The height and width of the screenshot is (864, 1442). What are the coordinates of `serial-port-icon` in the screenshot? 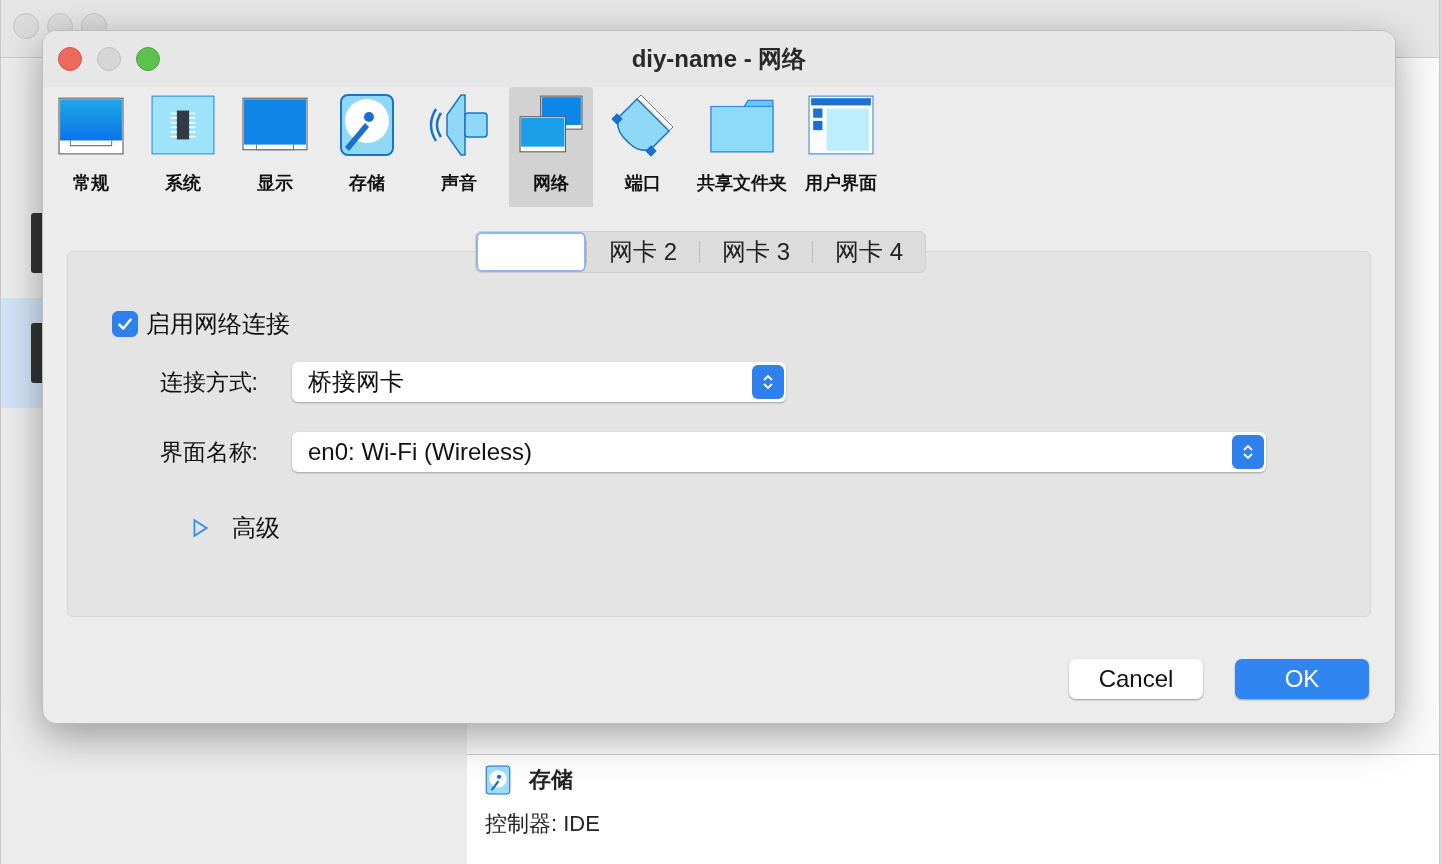 It's located at (643, 125).